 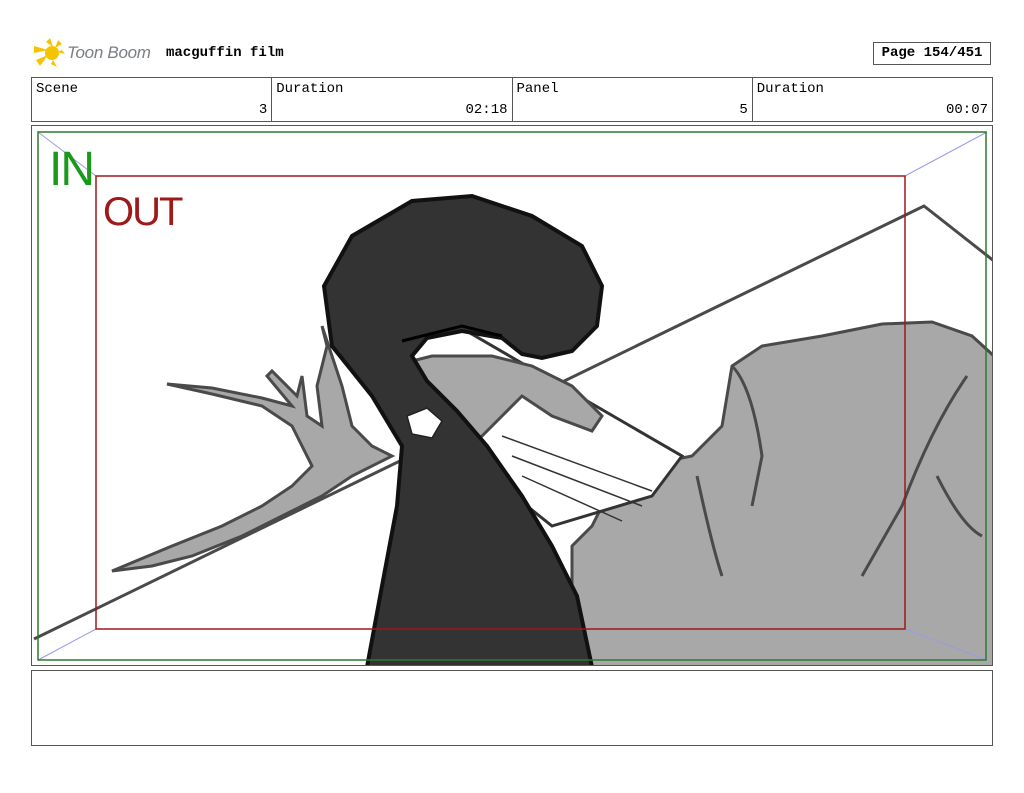 I want to click on scene-duration-label: Duration, so click(x=310, y=89).